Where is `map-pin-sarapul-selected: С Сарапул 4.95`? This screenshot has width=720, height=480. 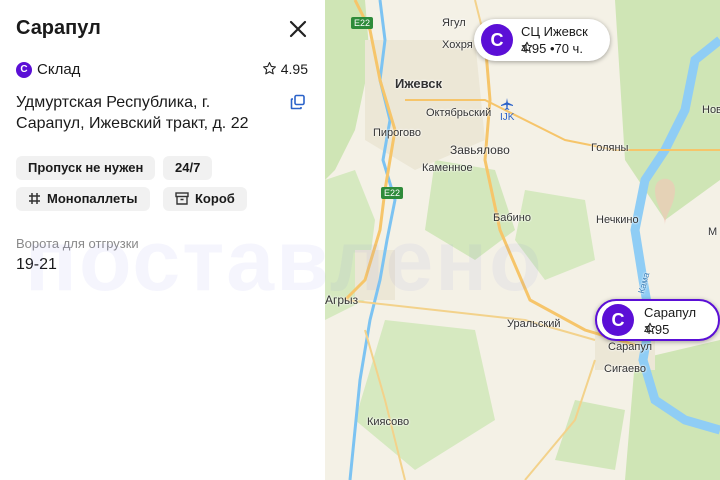 map-pin-sarapul-selected: С Сарапул 4.95 is located at coordinates (657, 320).